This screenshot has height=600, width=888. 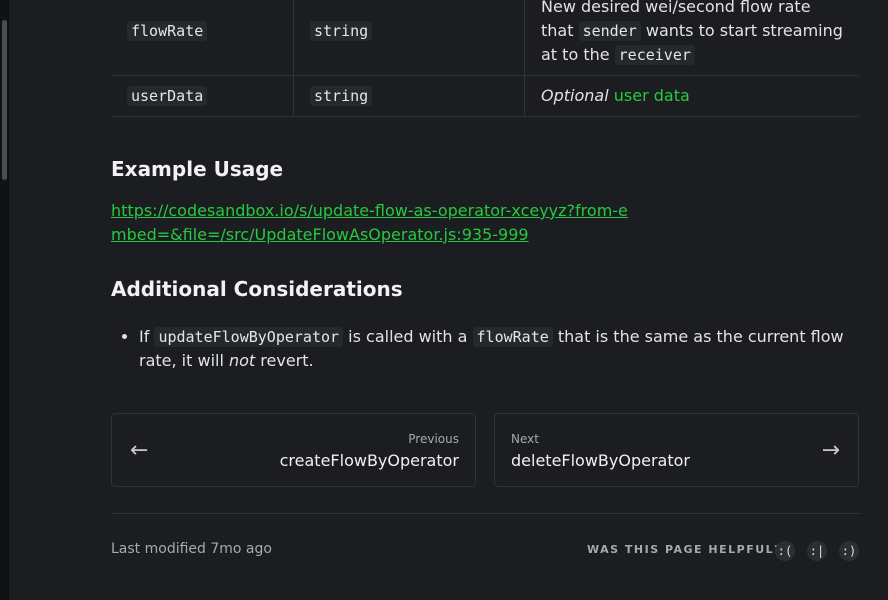 I want to click on additional-considerations-heading: Additional Considerations, so click(x=257, y=289).